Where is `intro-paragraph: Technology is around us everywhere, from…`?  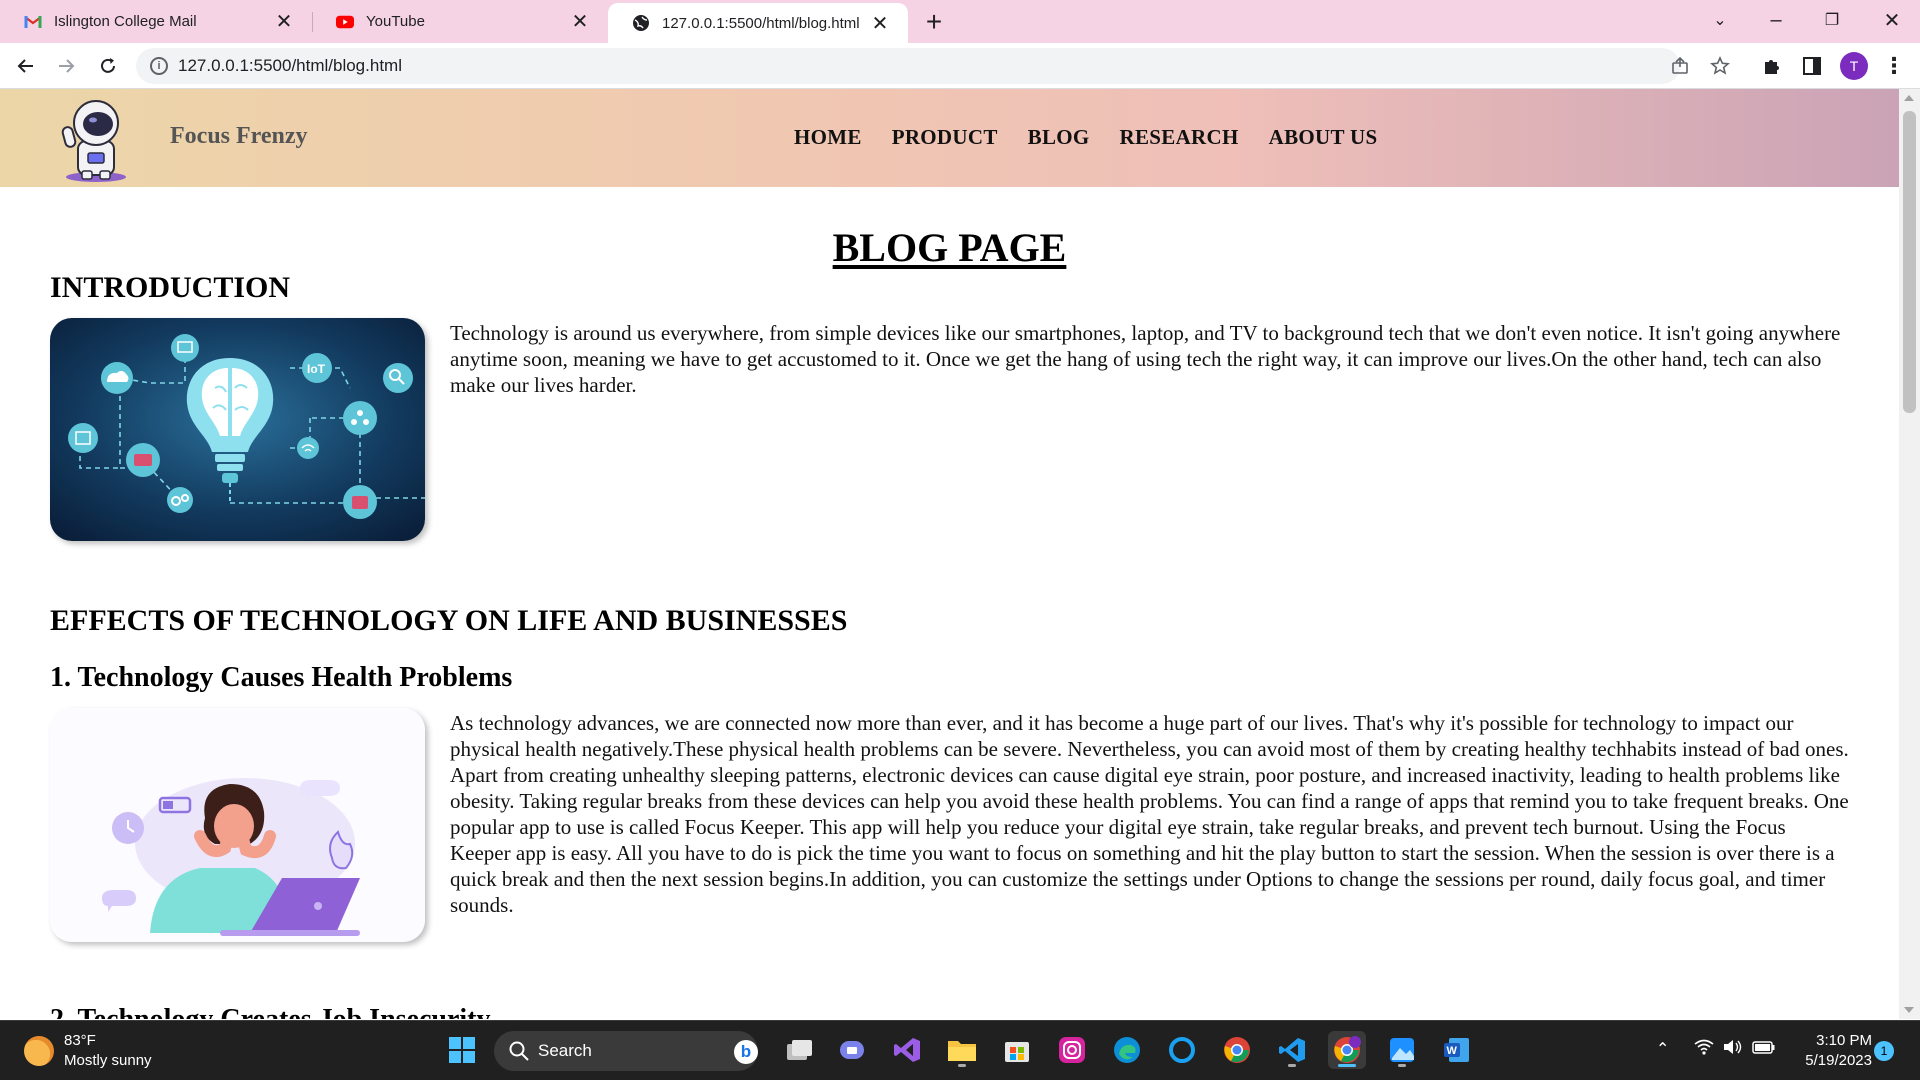 intro-paragraph: Technology is around us everywhere, from… is located at coordinates (1145, 359).